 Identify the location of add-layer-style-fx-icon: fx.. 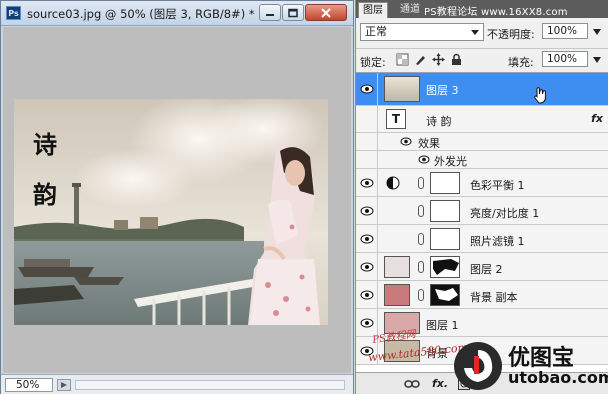
(440, 383).